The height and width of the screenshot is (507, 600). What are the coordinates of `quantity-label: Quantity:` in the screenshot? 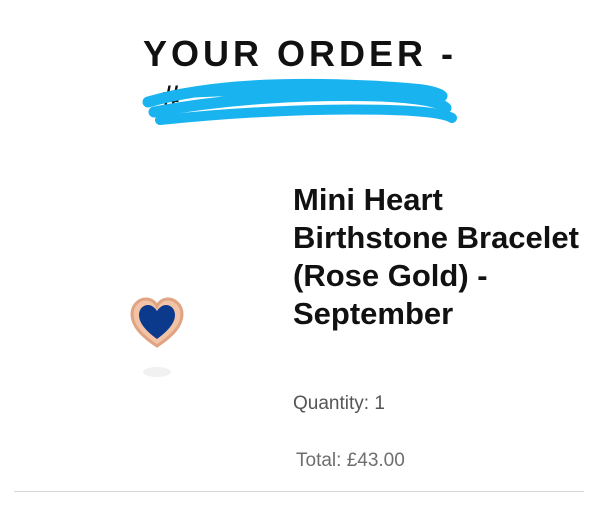 It's located at (331, 403).